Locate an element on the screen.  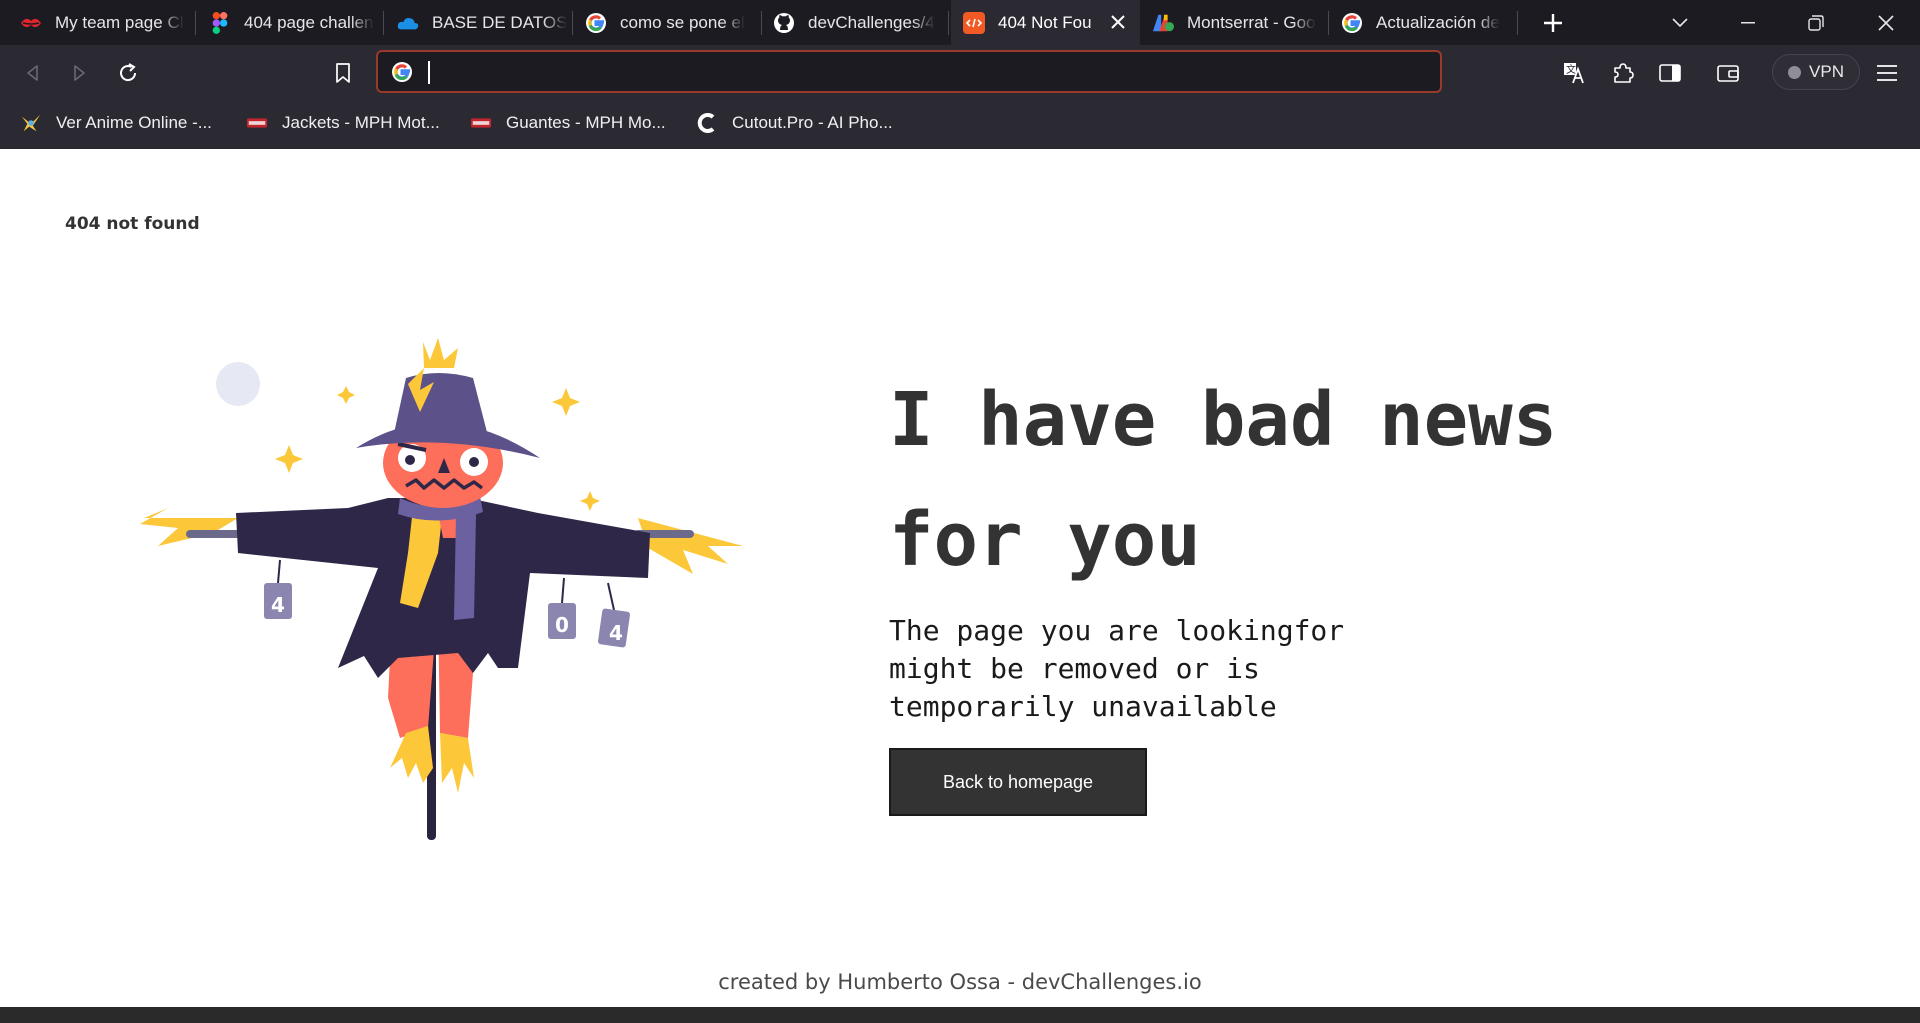
browser-tab: My team page Cl is located at coordinates (108, 22).